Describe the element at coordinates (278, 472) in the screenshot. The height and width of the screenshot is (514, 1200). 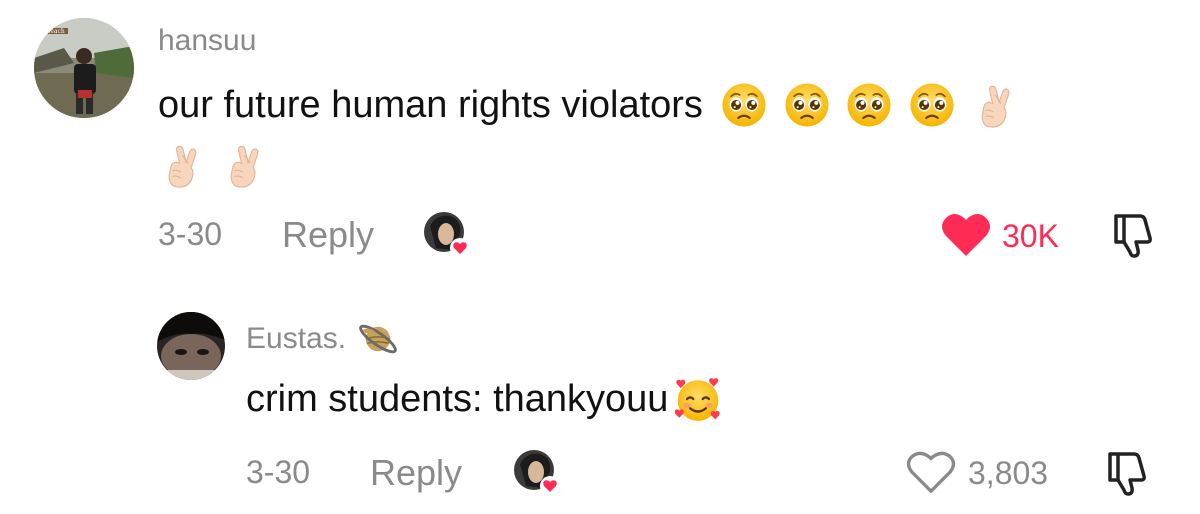
I see `reply-date: 3-30` at that location.